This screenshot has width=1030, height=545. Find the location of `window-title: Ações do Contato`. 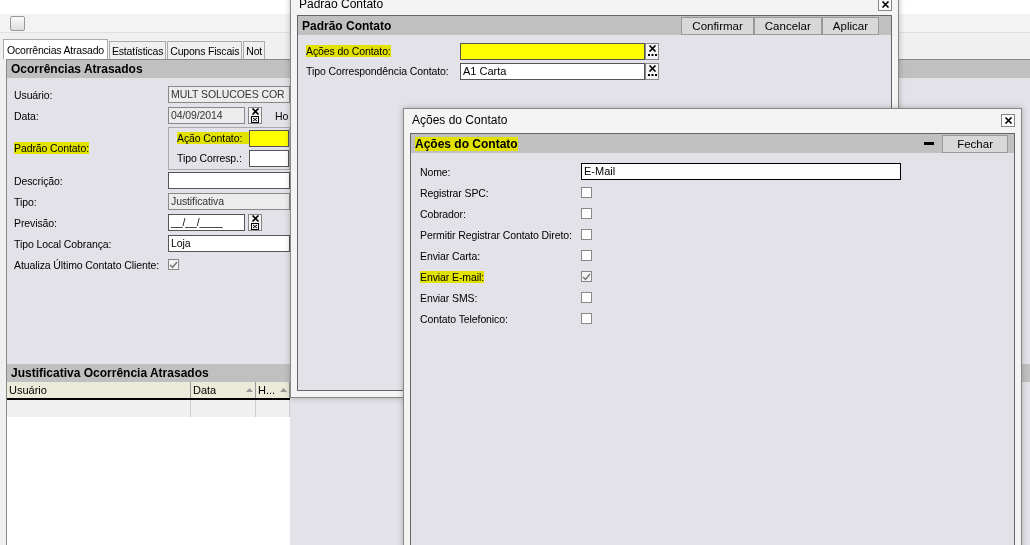

window-title: Ações do Contato is located at coordinates (460, 120).